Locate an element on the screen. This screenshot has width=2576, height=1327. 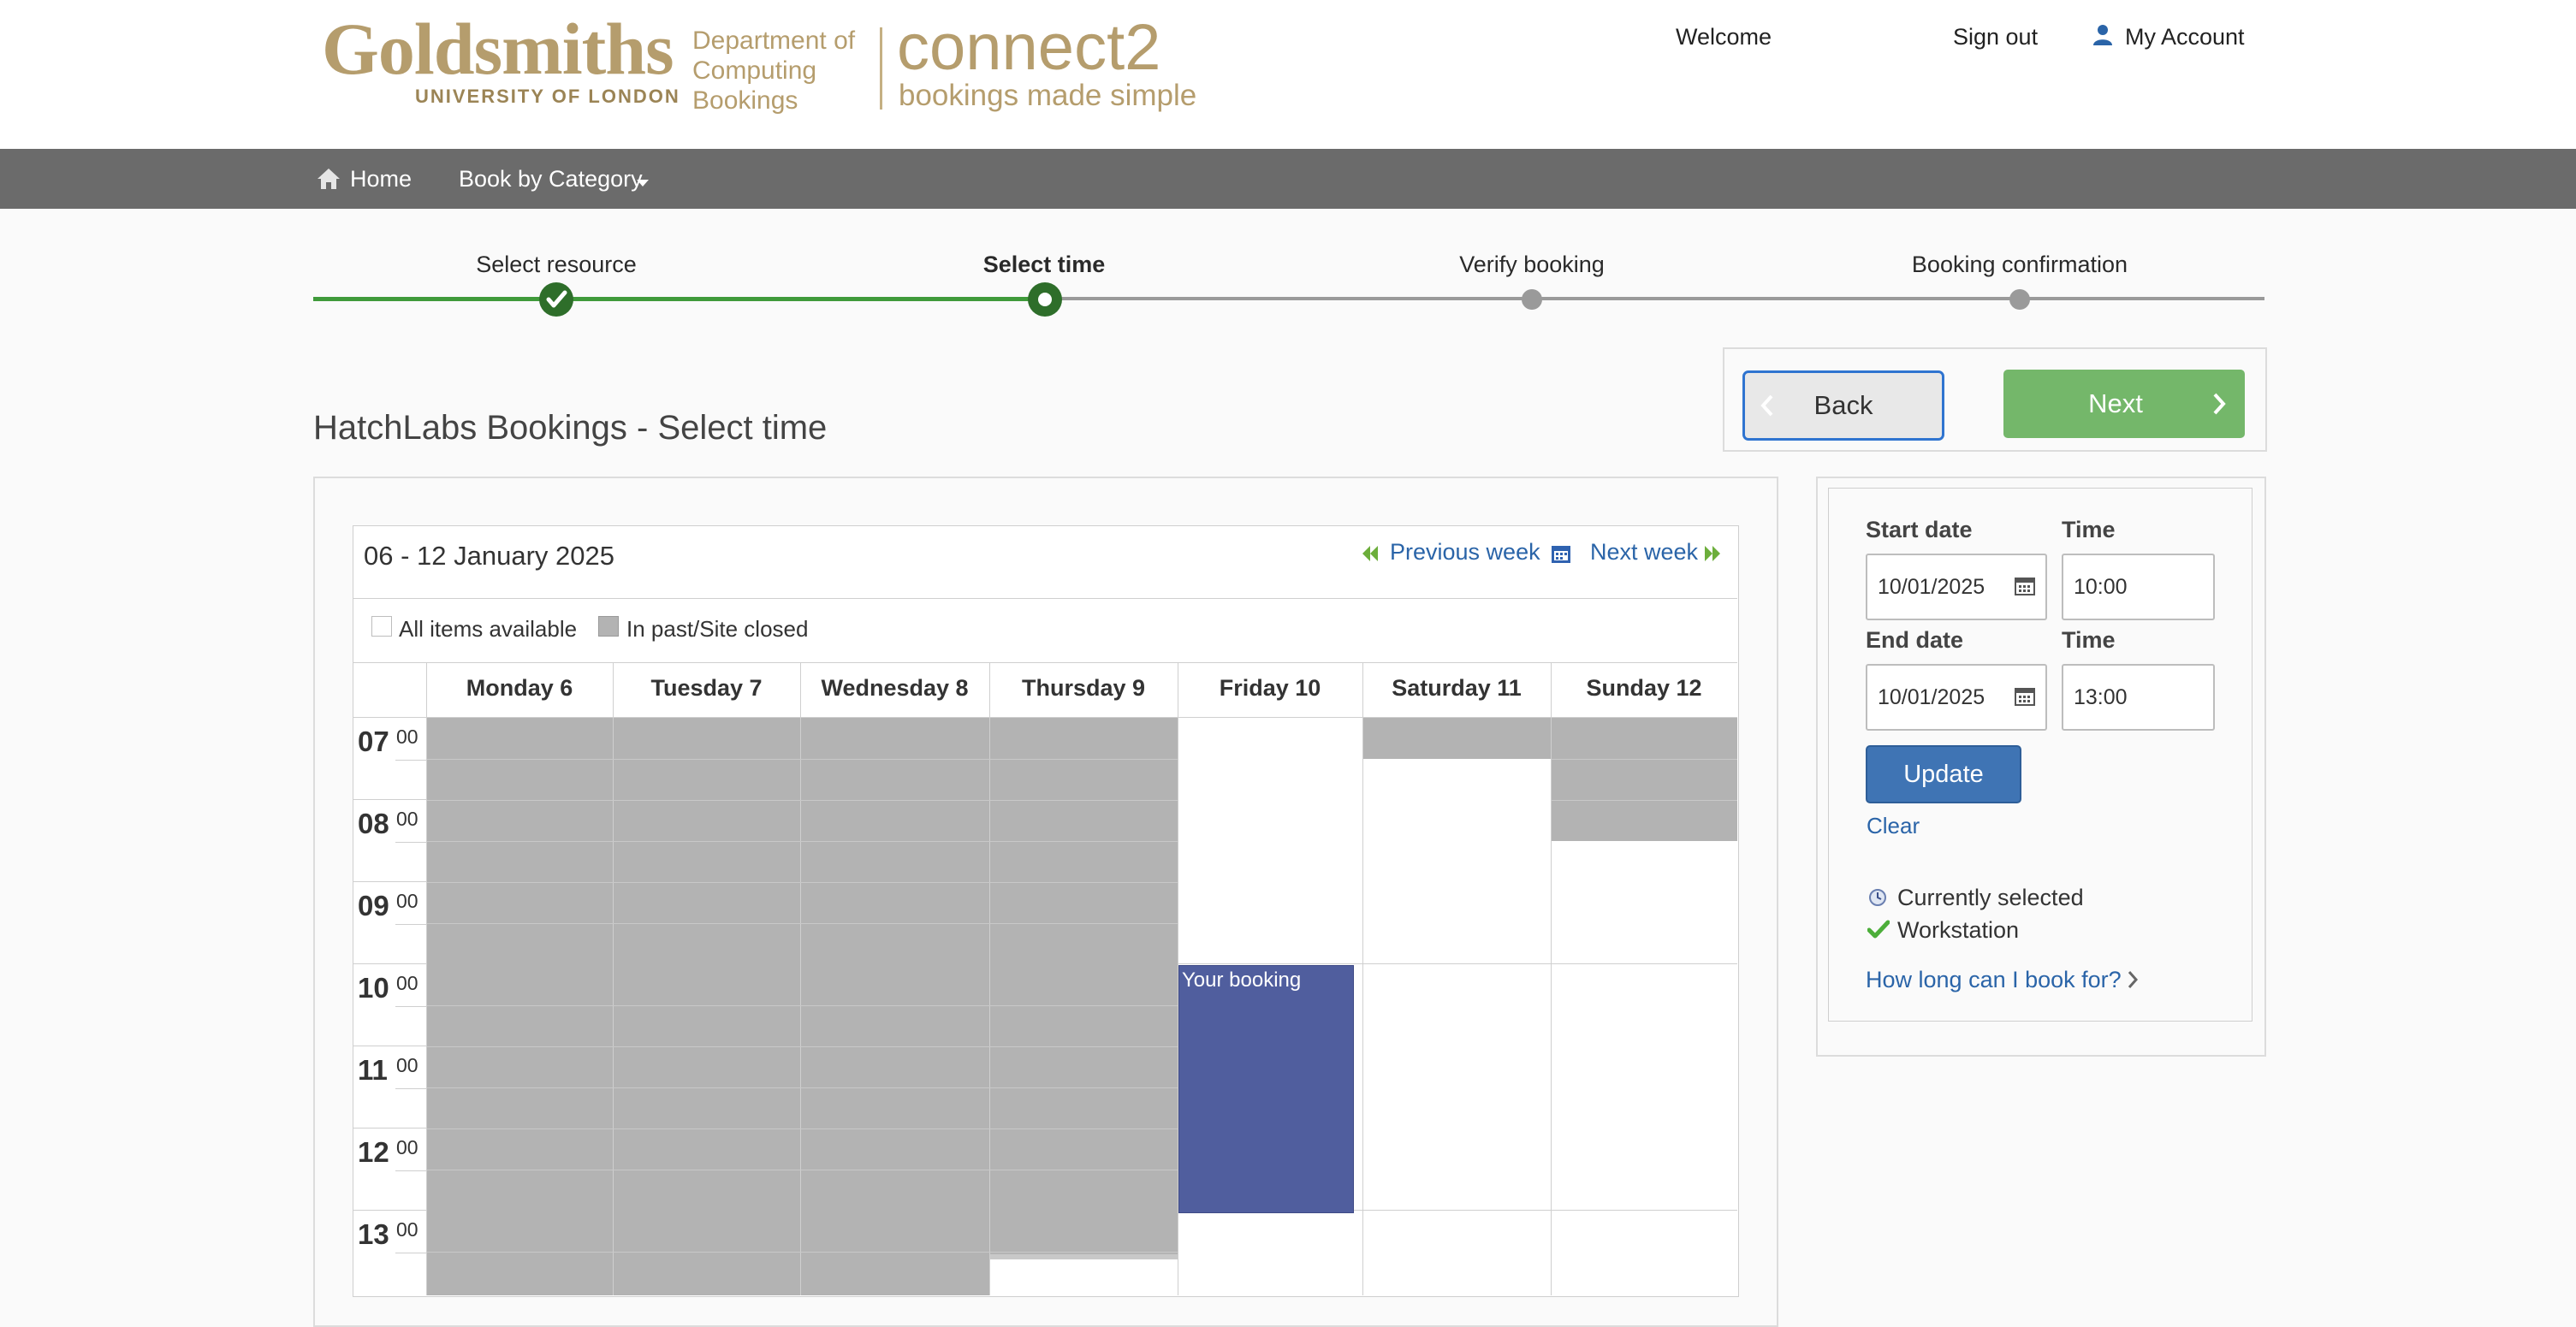
checkmark-icon is located at coordinates (1878, 930).